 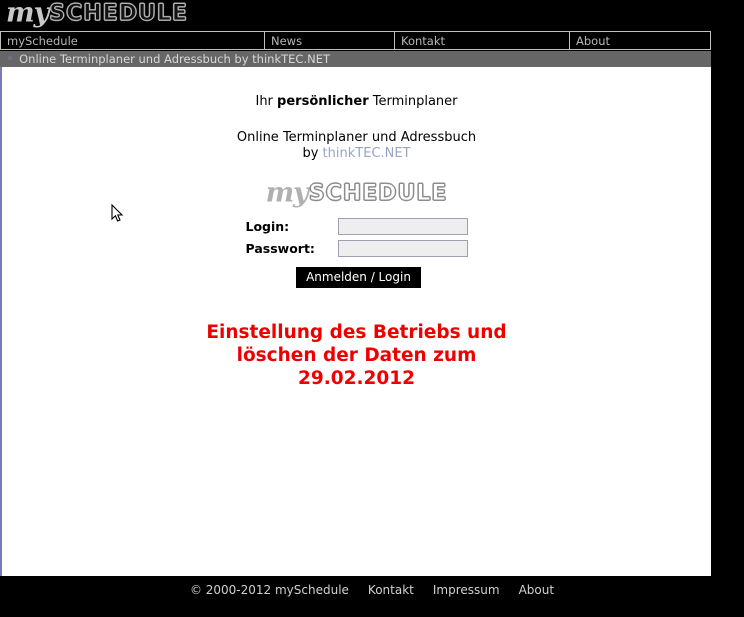 What do you see at coordinates (402, 248) in the screenshot?
I see `password-input` at bounding box center [402, 248].